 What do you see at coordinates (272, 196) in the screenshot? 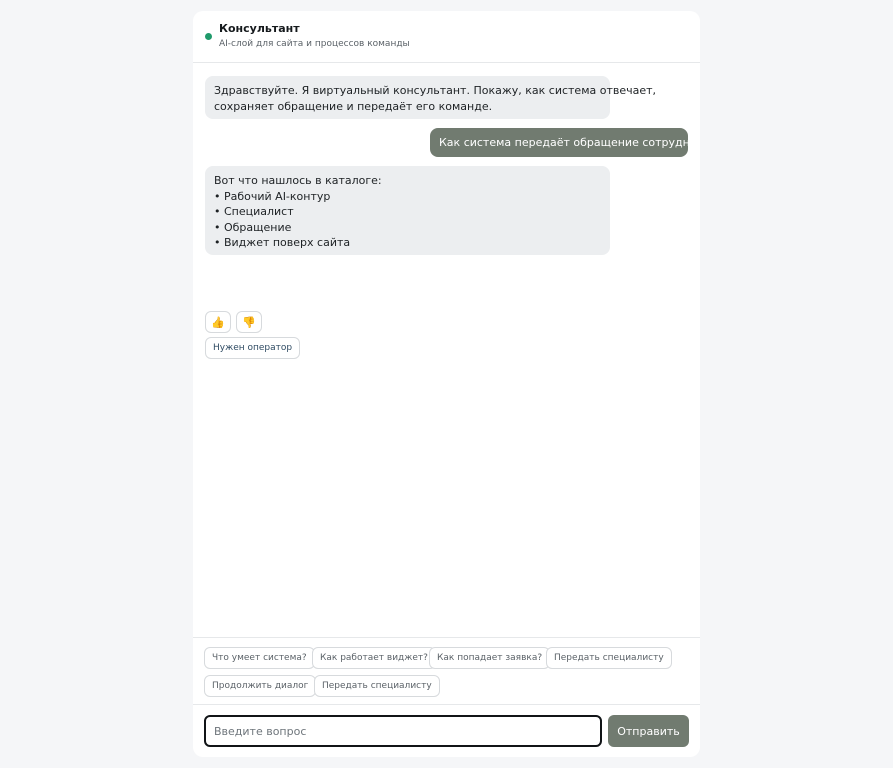
I see `message-line: • Рабочий AI-контур` at bounding box center [272, 196].